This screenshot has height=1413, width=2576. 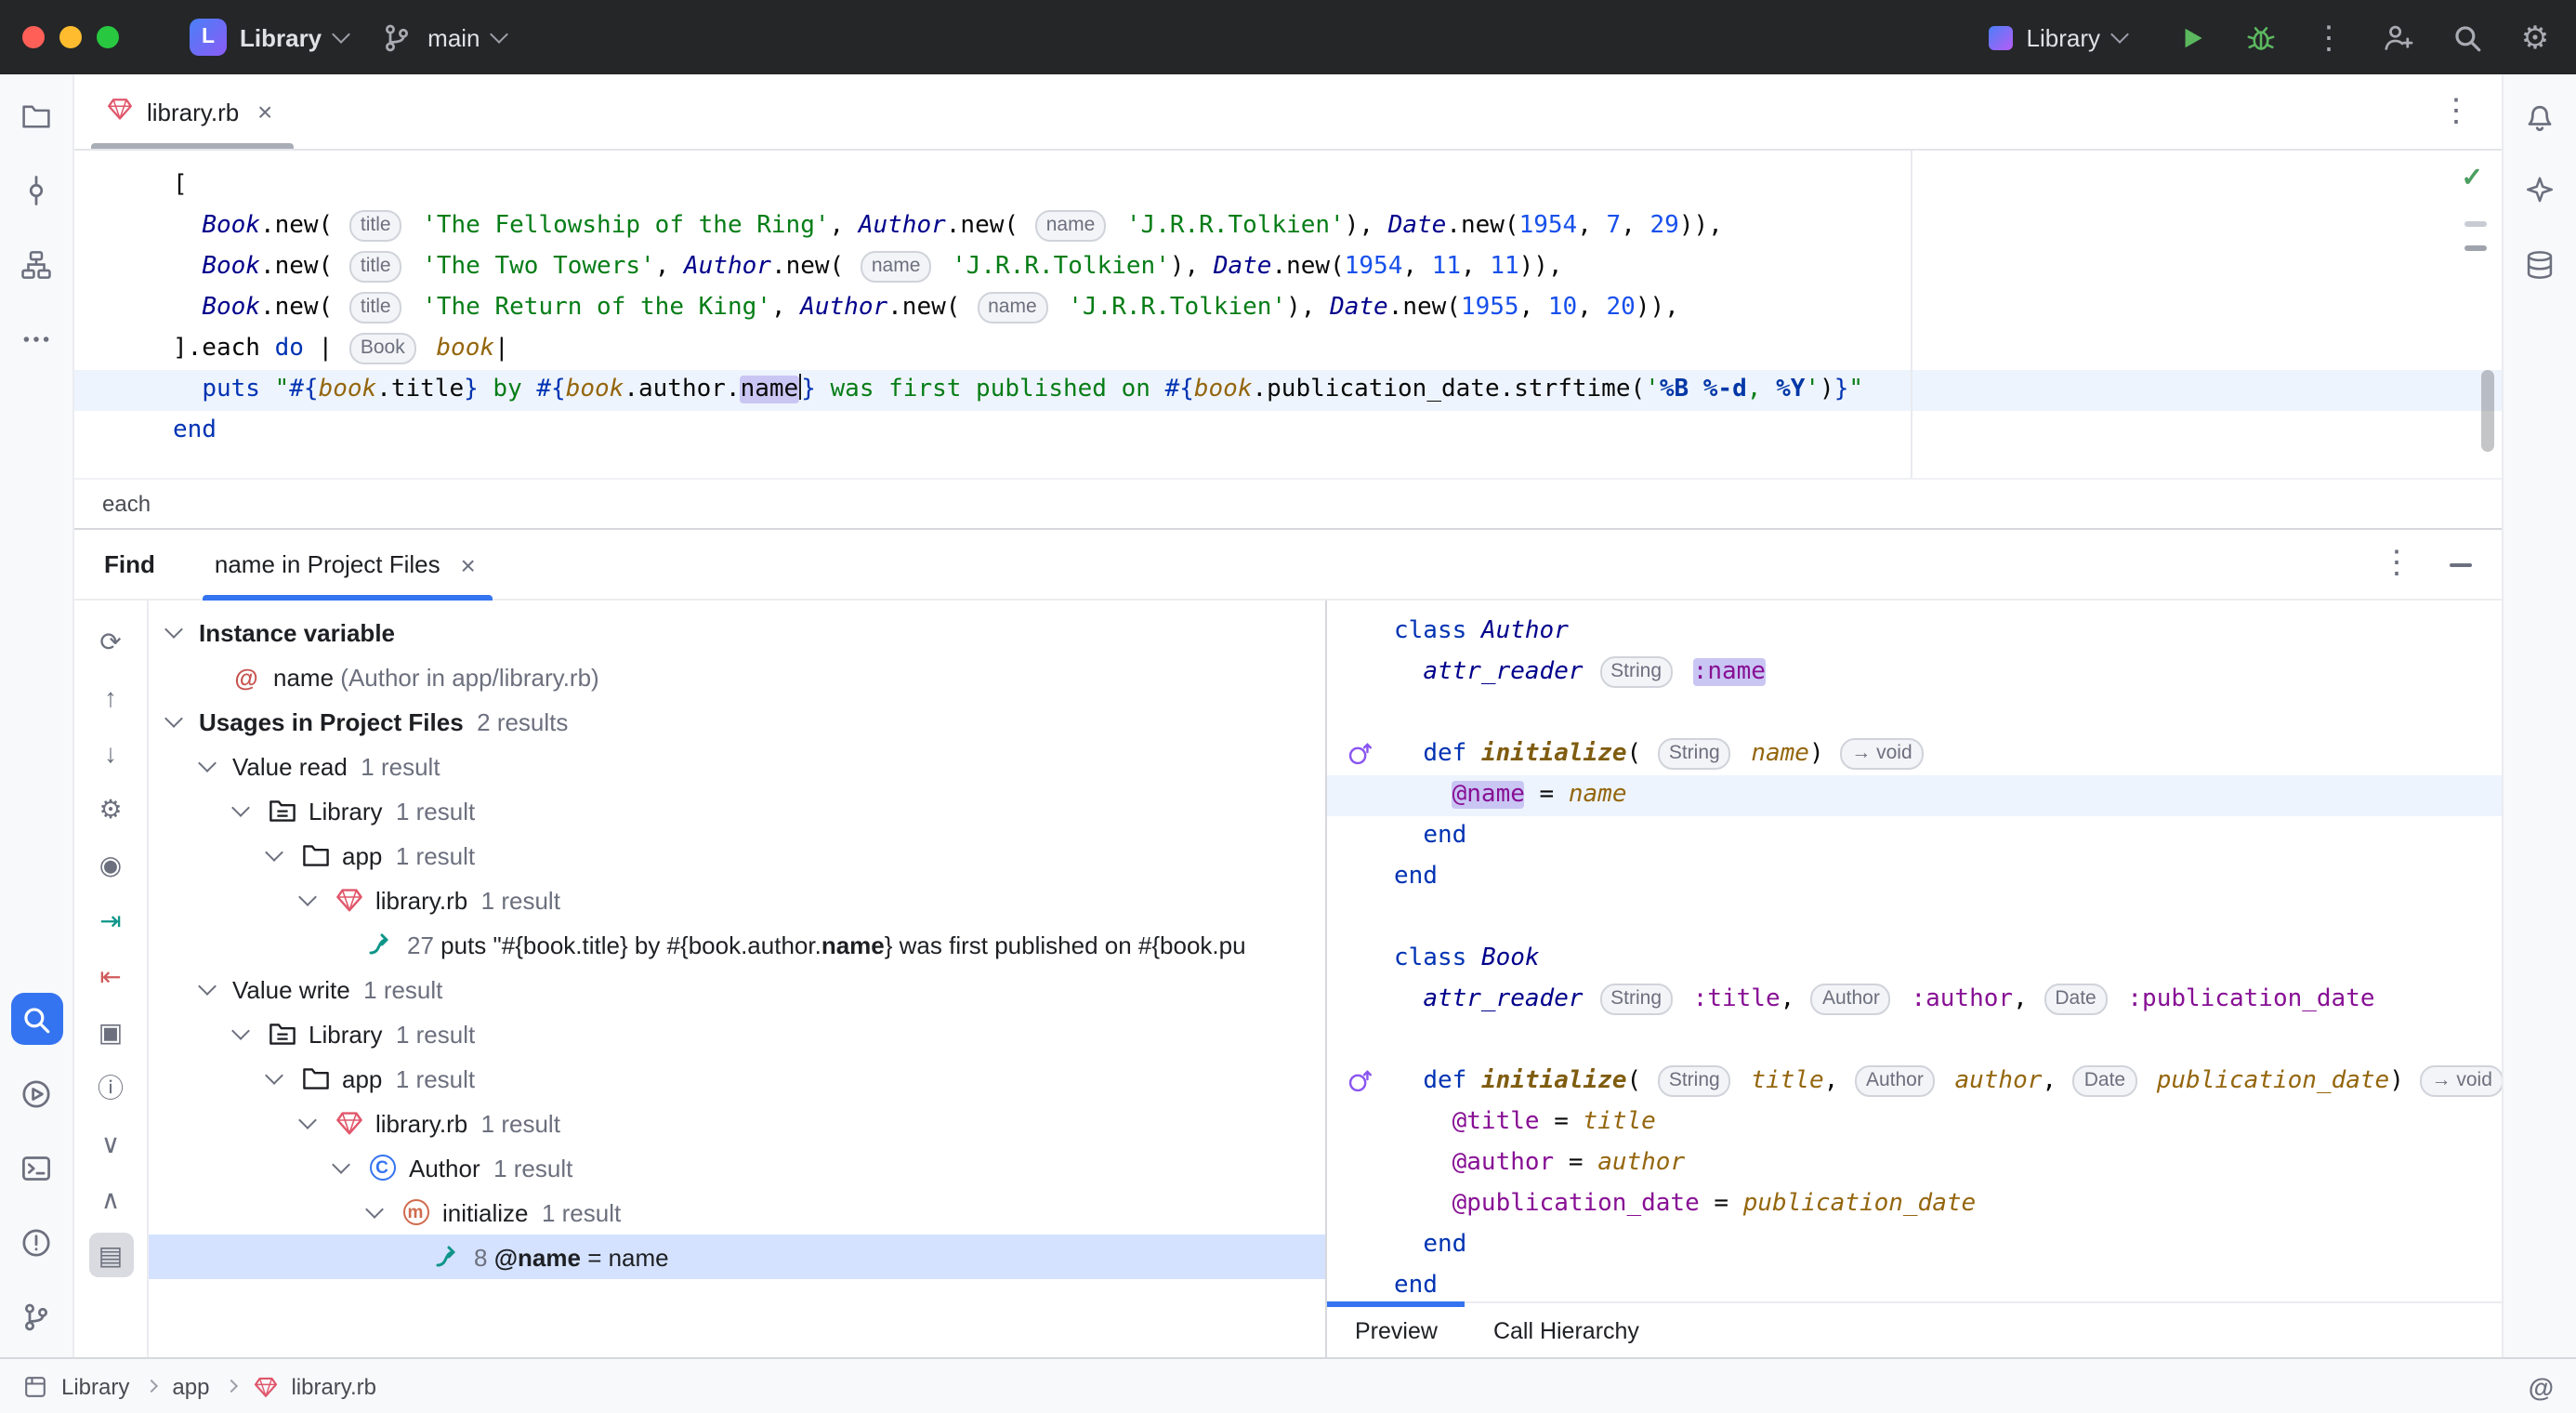 I want to click on status-crumb-library: Library, so click(x=95, y=1386).